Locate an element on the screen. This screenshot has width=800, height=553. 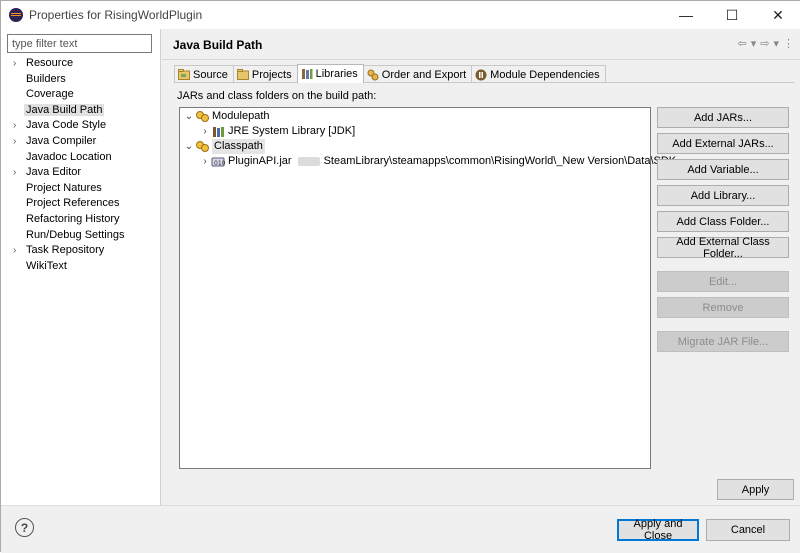
tab-projects: Projects is located at coordinates (265, 74).